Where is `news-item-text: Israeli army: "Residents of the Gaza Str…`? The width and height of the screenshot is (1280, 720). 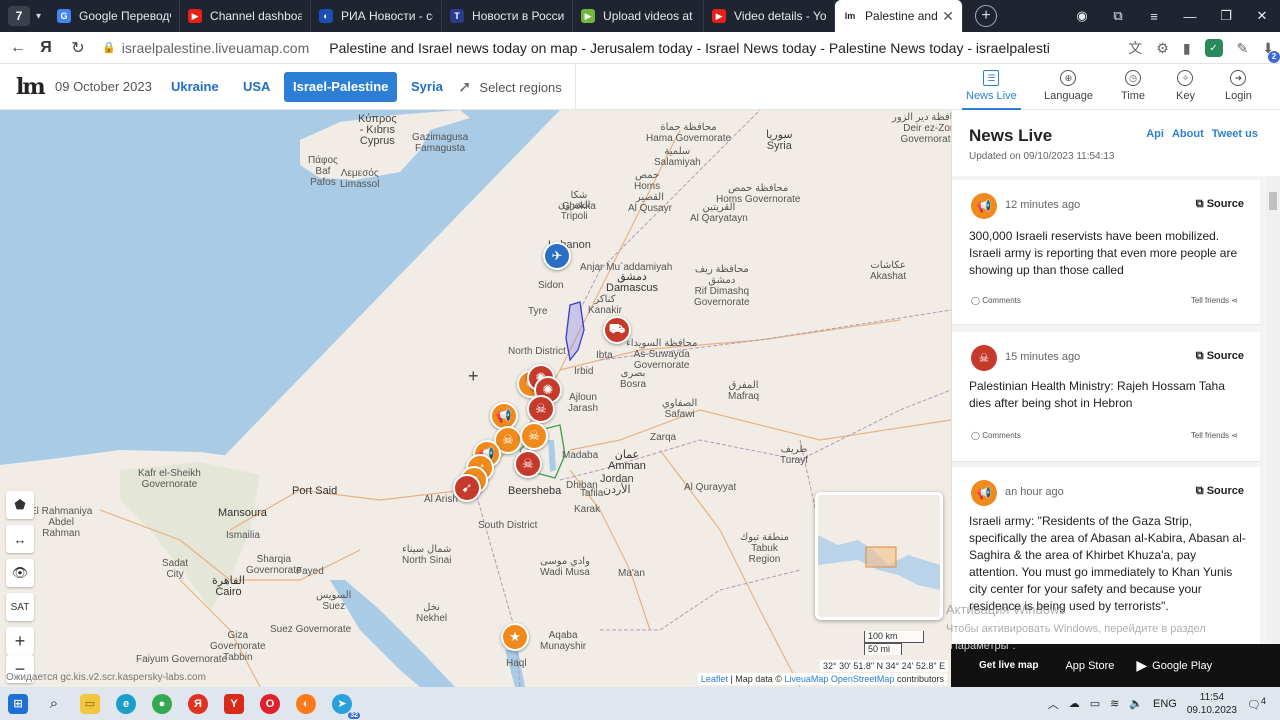
news-item-text: Israeli army: "Residents of the Gaza Str… is located at coordinates (1107, 564).